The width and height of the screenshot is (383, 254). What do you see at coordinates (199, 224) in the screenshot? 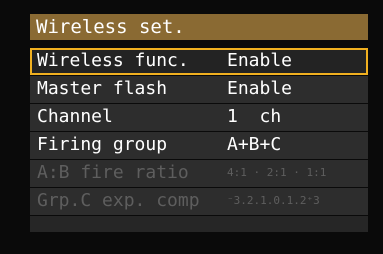
I see `menu-empty-row` at bounding box center [199, 224].